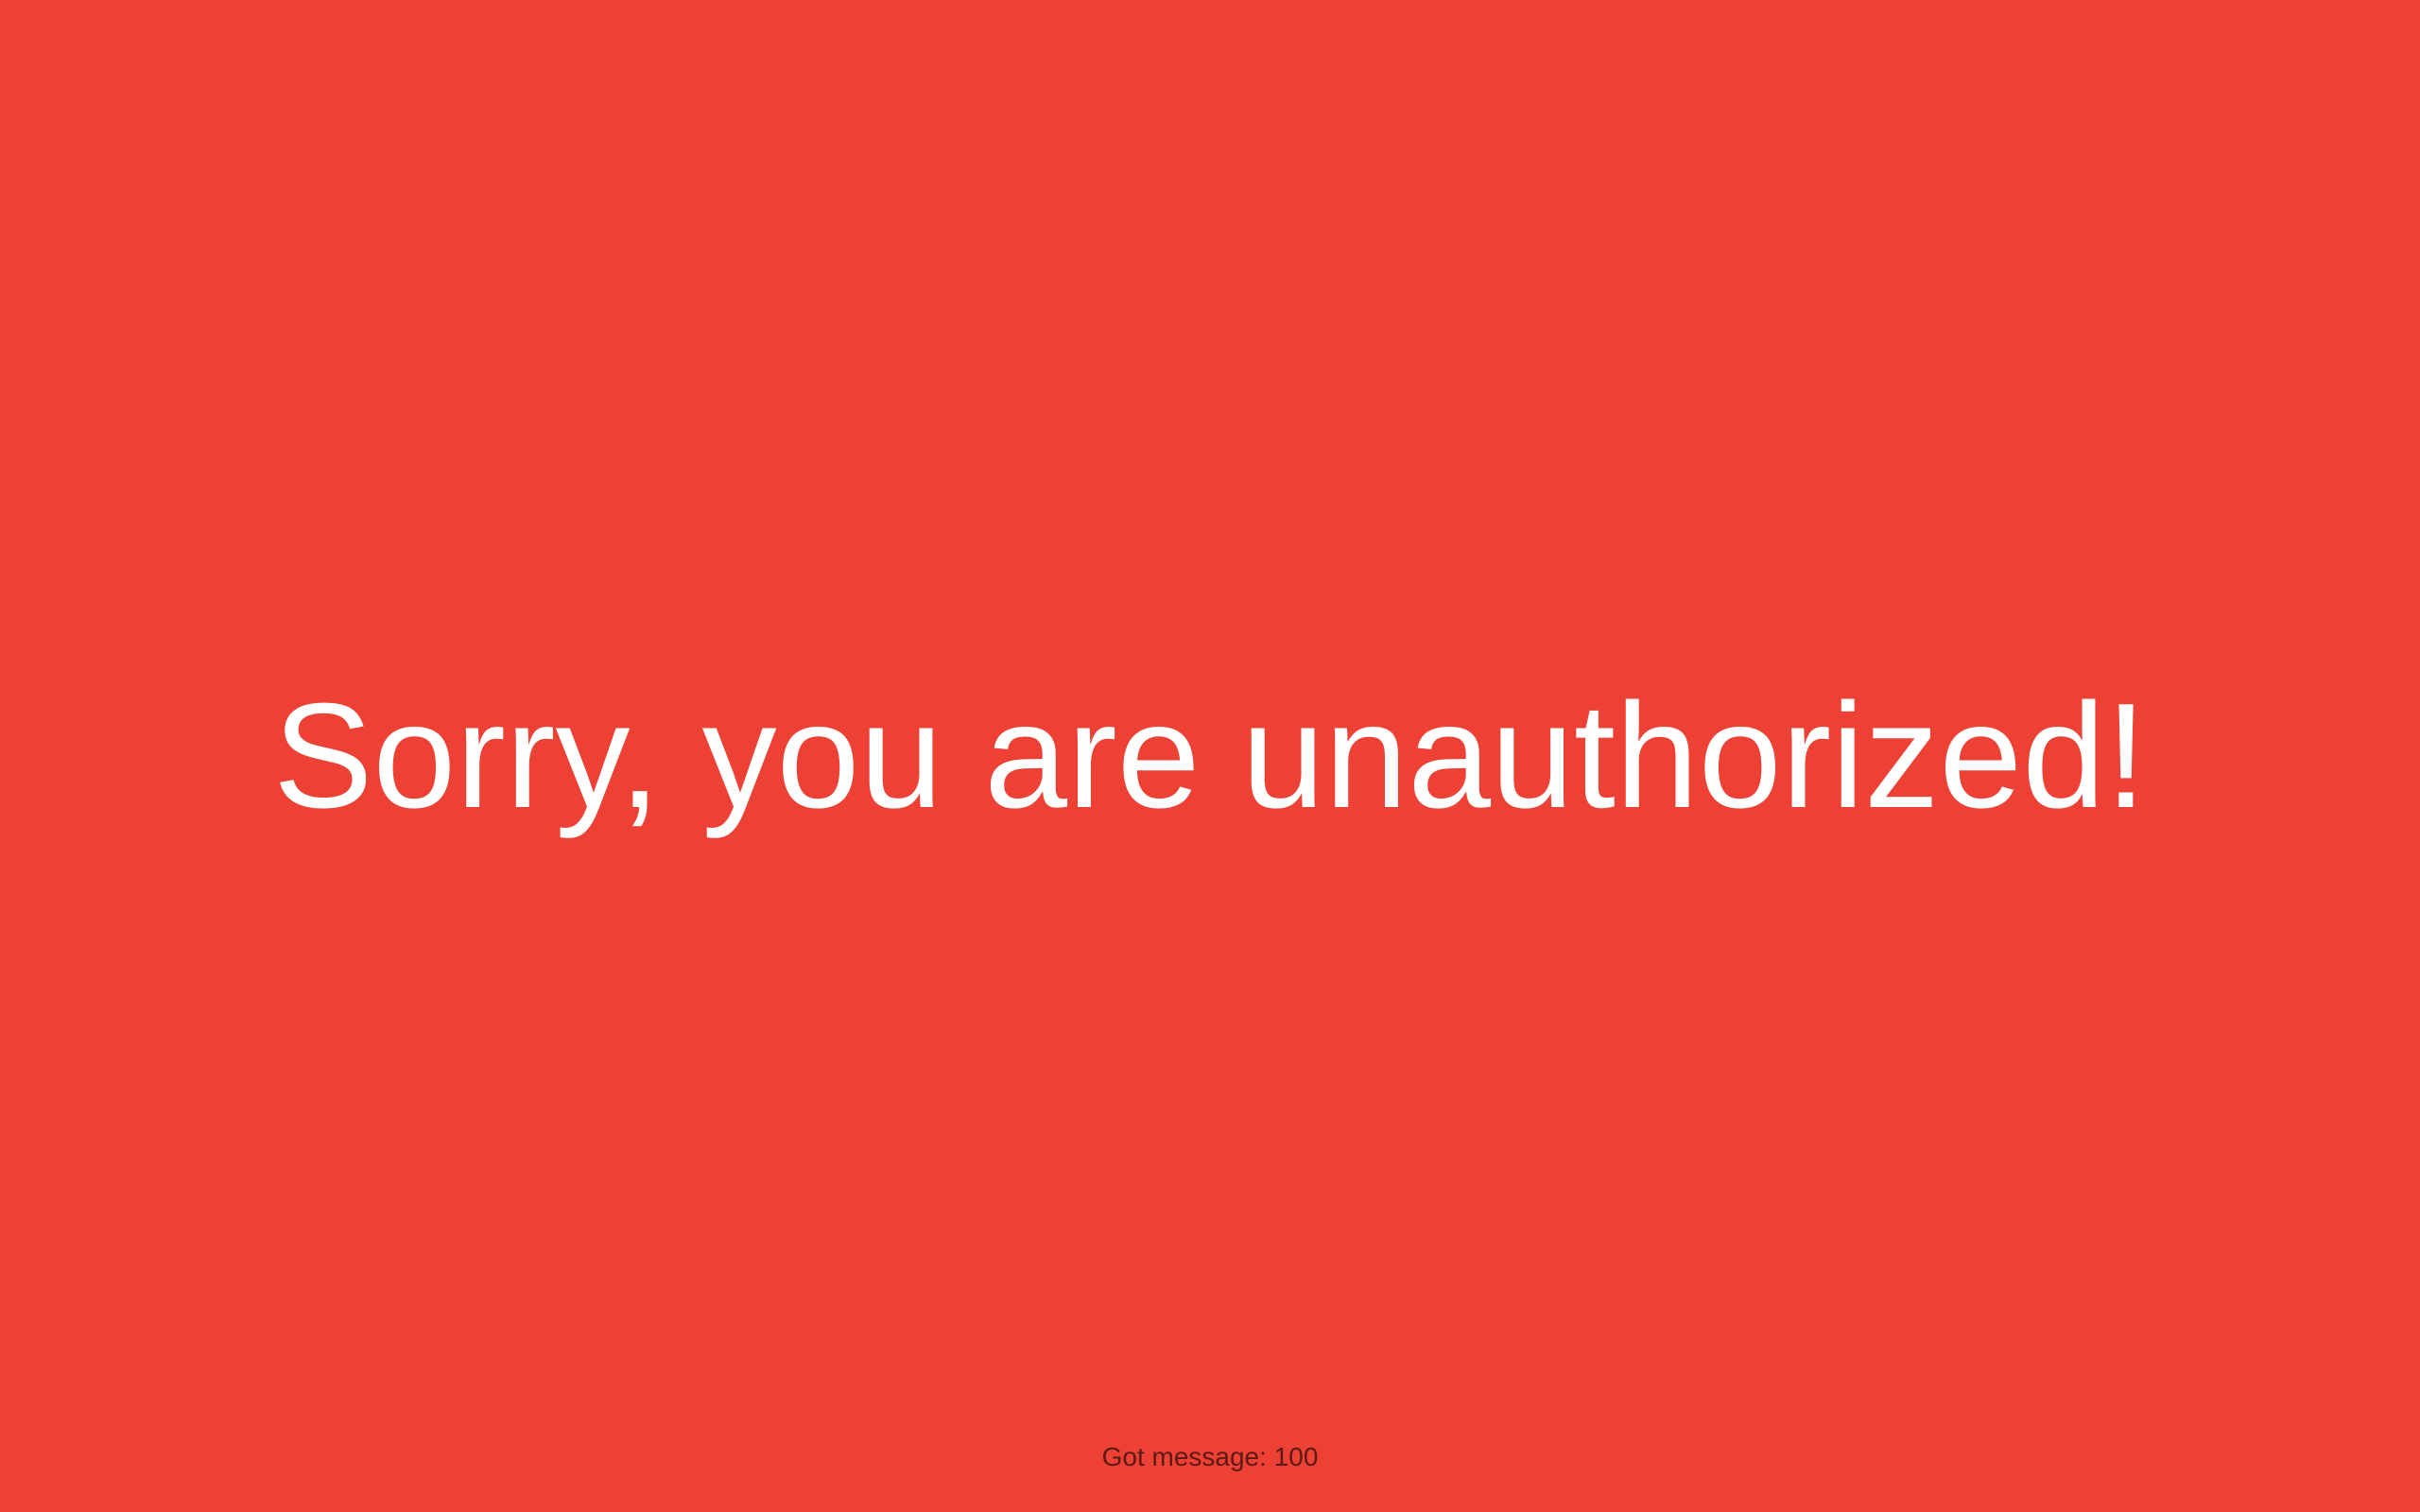 Image resolution: width=2420 pixels, height=1512 pixels. I want to click on unauthorized-message: Sorry, you are unauthorized!, so click(1210, 756).